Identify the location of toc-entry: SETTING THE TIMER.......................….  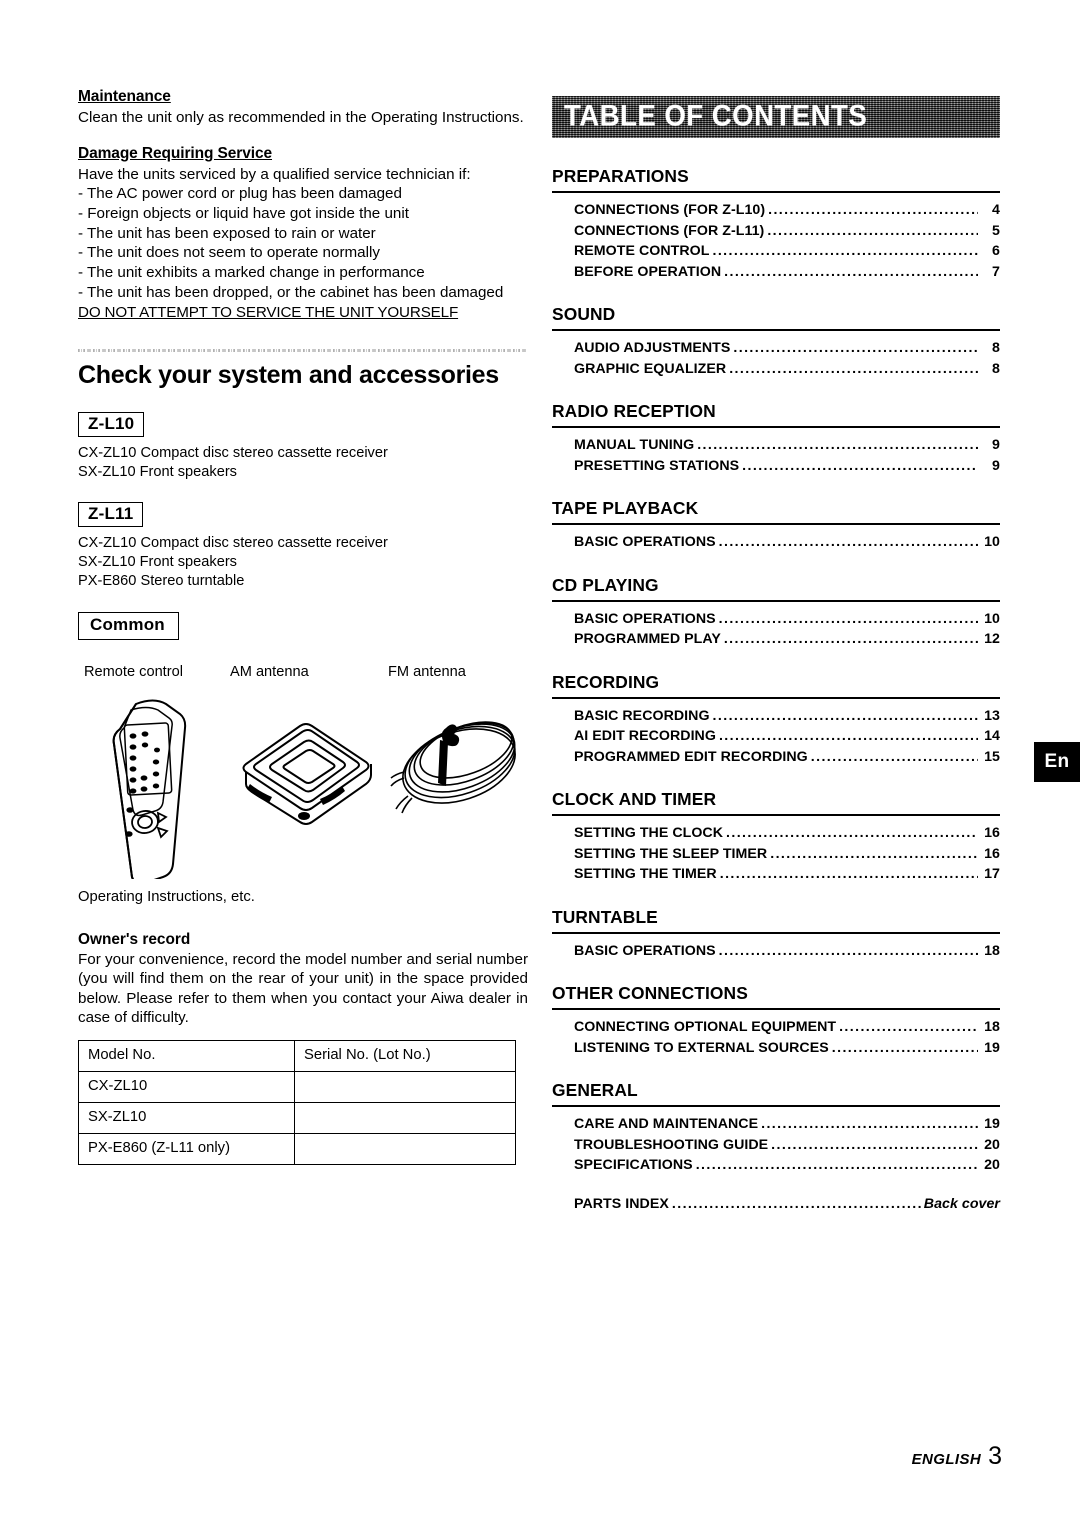
(776, 874).